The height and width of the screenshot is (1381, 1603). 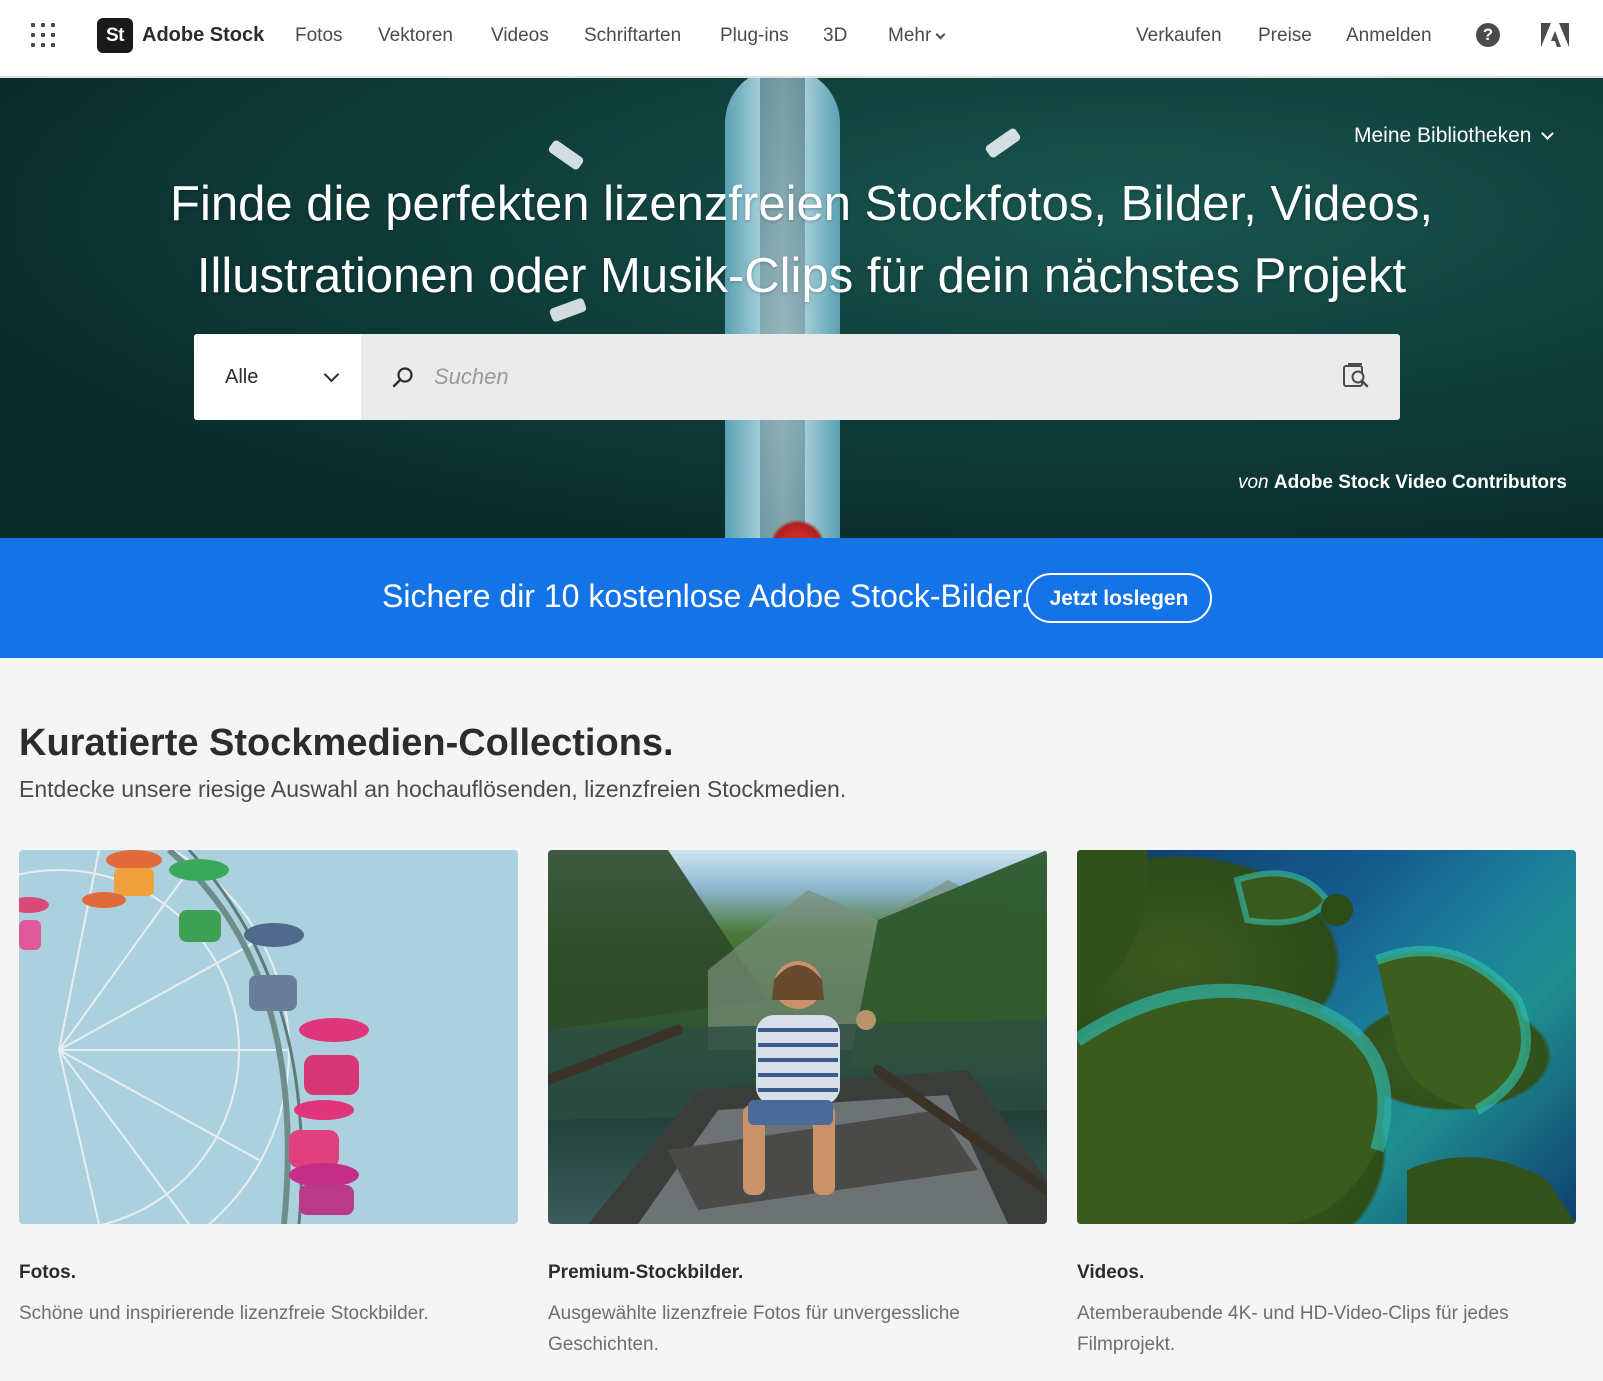 I want to click on nav-3d: 3D, so click(x=835, y=36).